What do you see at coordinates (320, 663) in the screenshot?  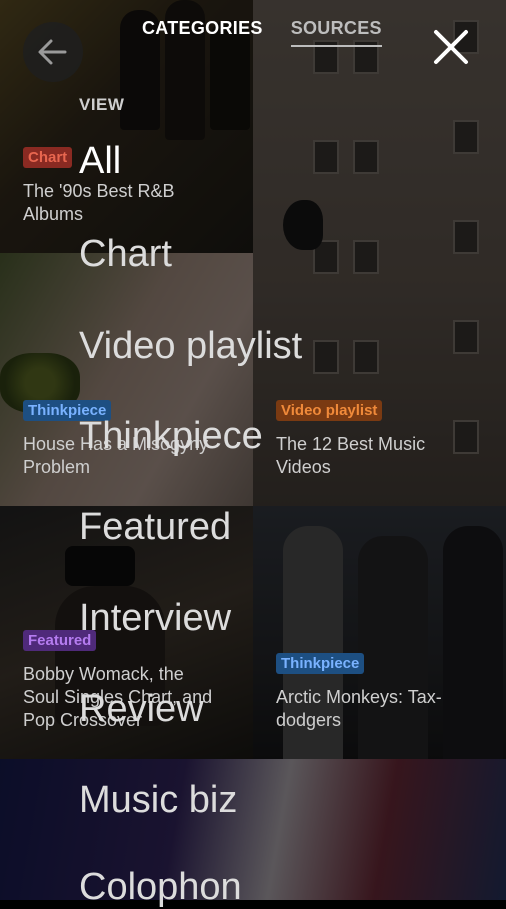 I see `card-tag-thinkpiece: Thinkpiece` at bounding box center [320, 663].